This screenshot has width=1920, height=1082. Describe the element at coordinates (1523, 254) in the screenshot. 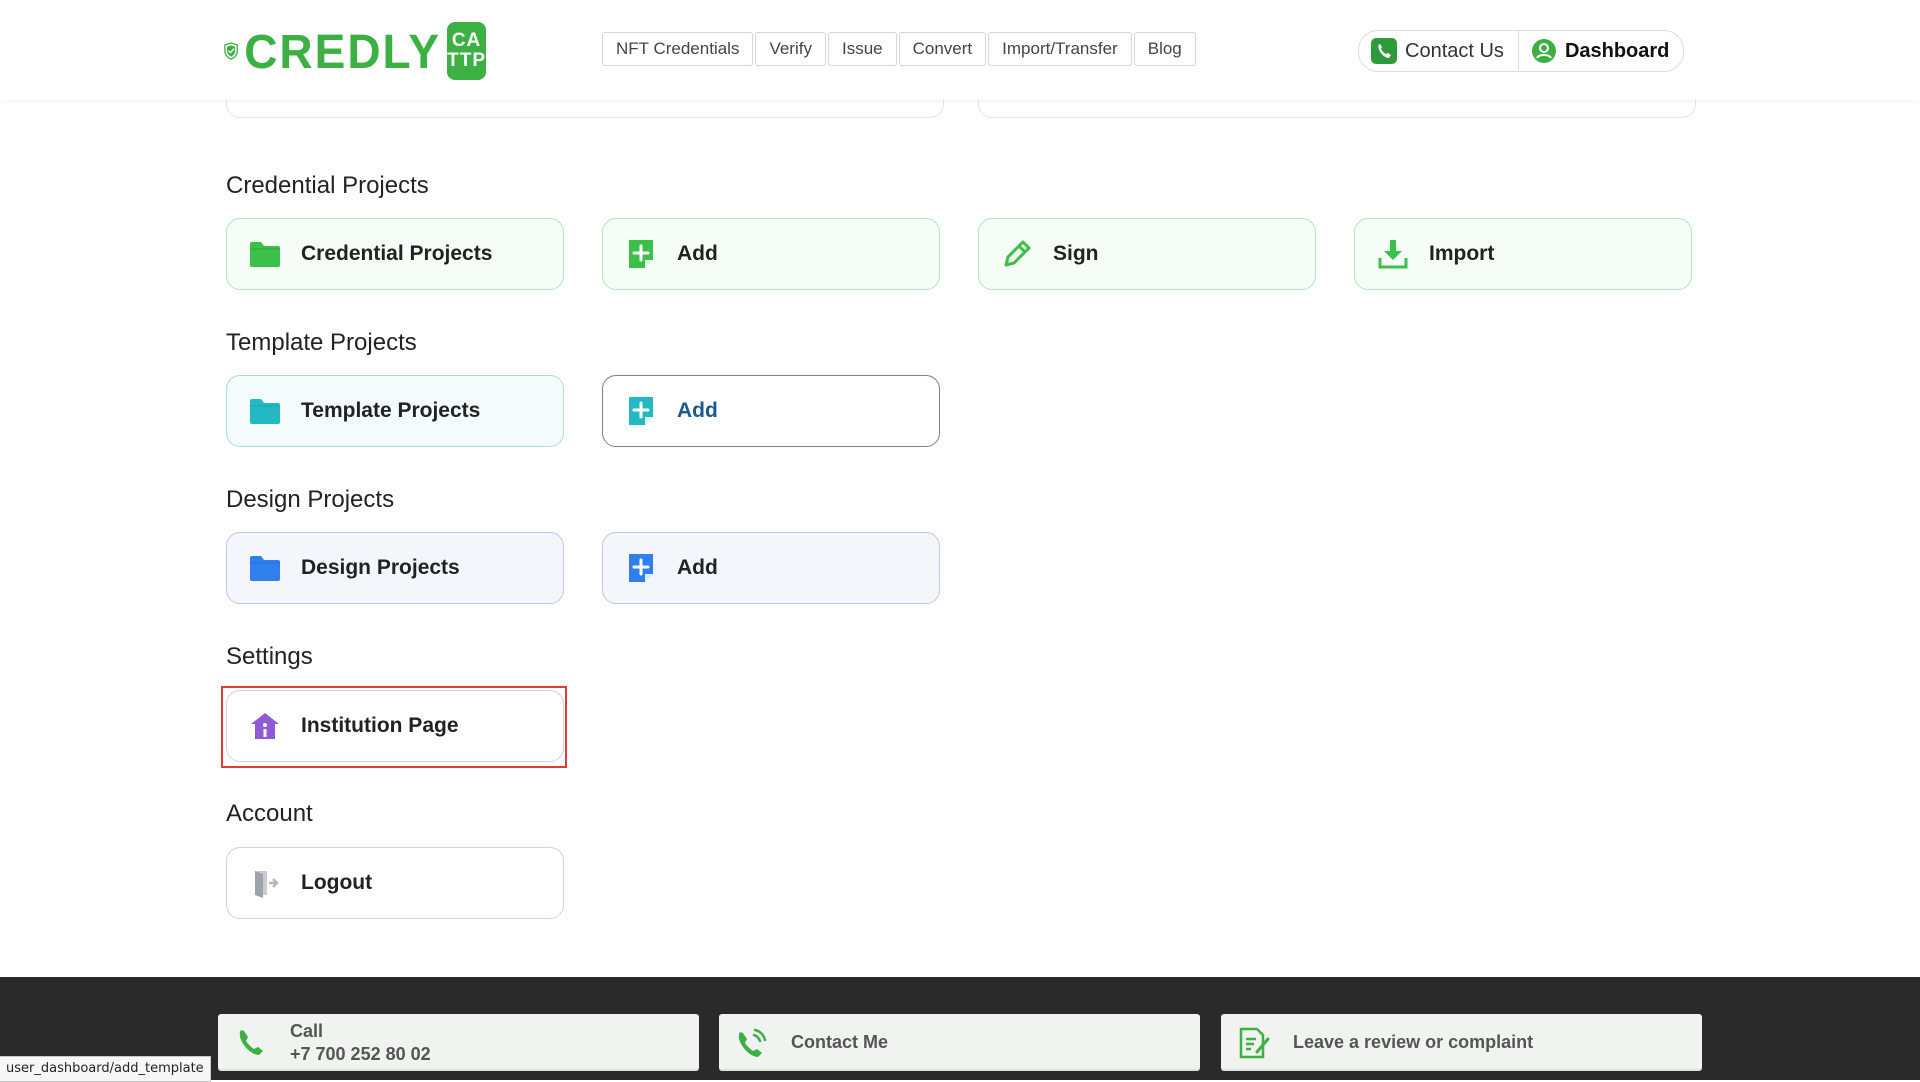

I see `credential-import-card: Import` at that location.